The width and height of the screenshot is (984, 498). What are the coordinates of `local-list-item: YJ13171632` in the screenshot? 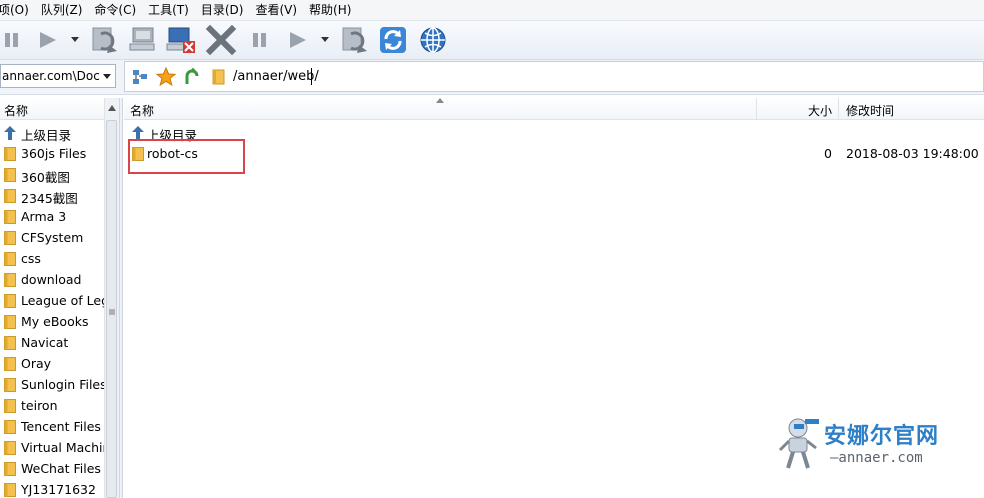 It's located at (52, 488).